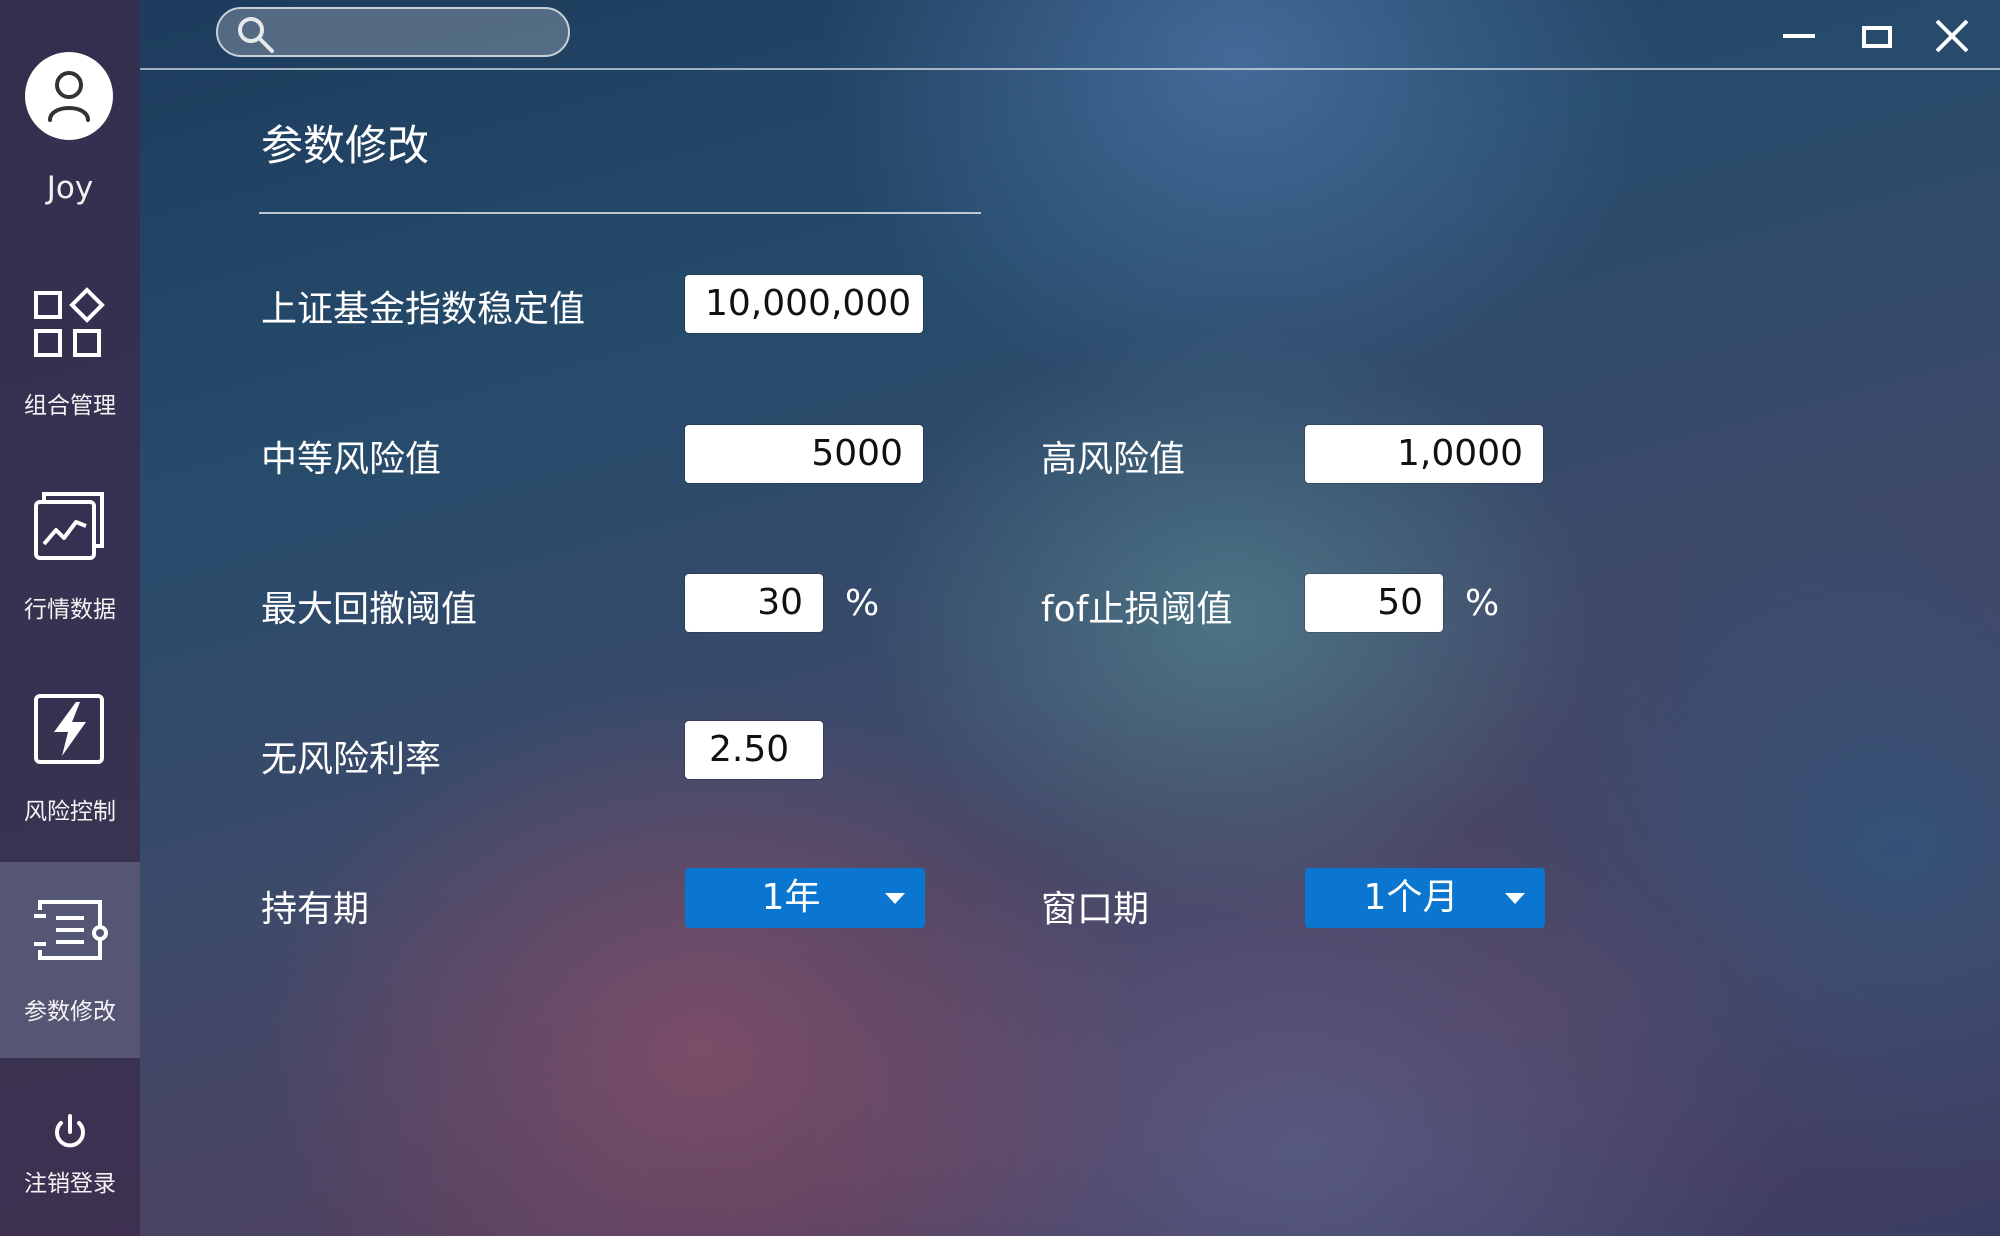 This screenshot has height=1236, width=2000. What do you see at coordinates (70, 812) in the screenshot?
I see `sidebar-item-label: 风险控制` at bounding box center [70, 812].